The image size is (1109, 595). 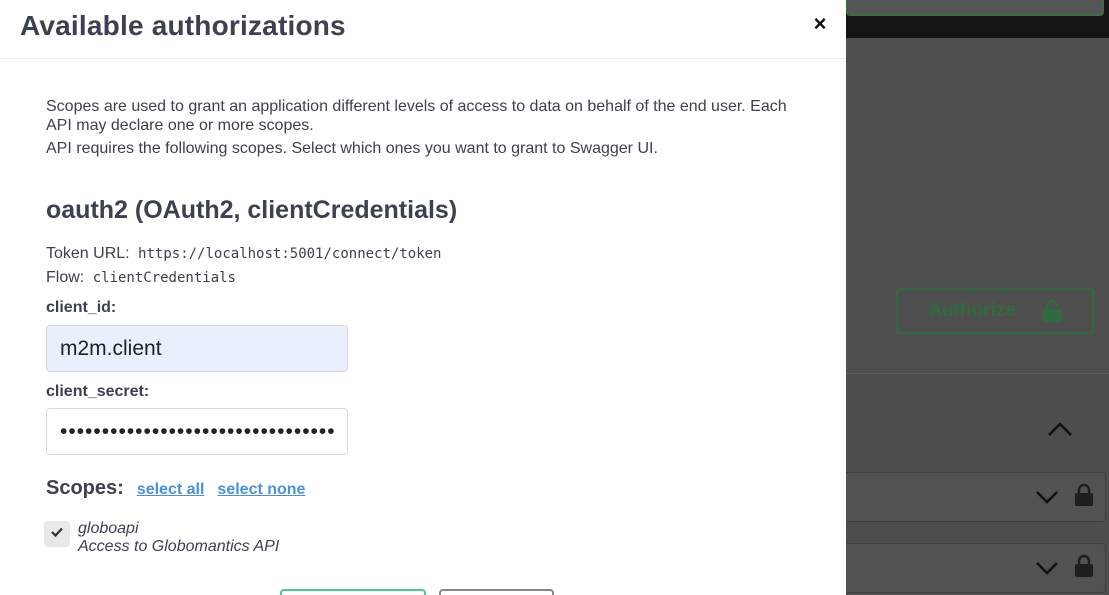 I want to click on flow-row: Flow: clientCredentials, so click(x=141, y=278).